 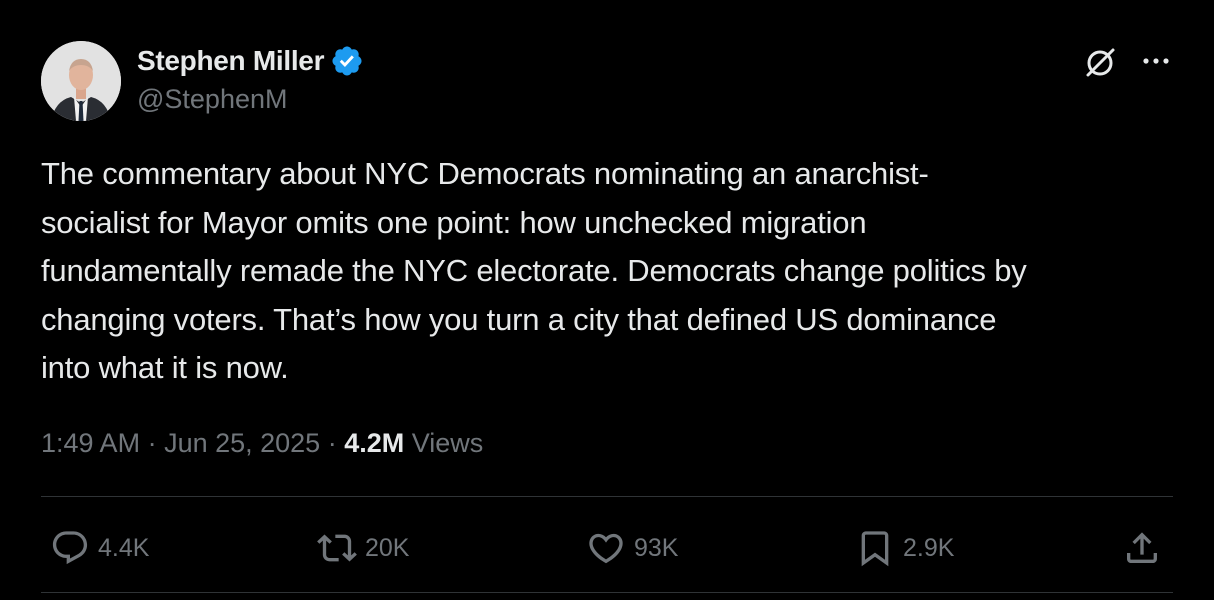 I want to click on heart-icon, so click(x=606, y=548).